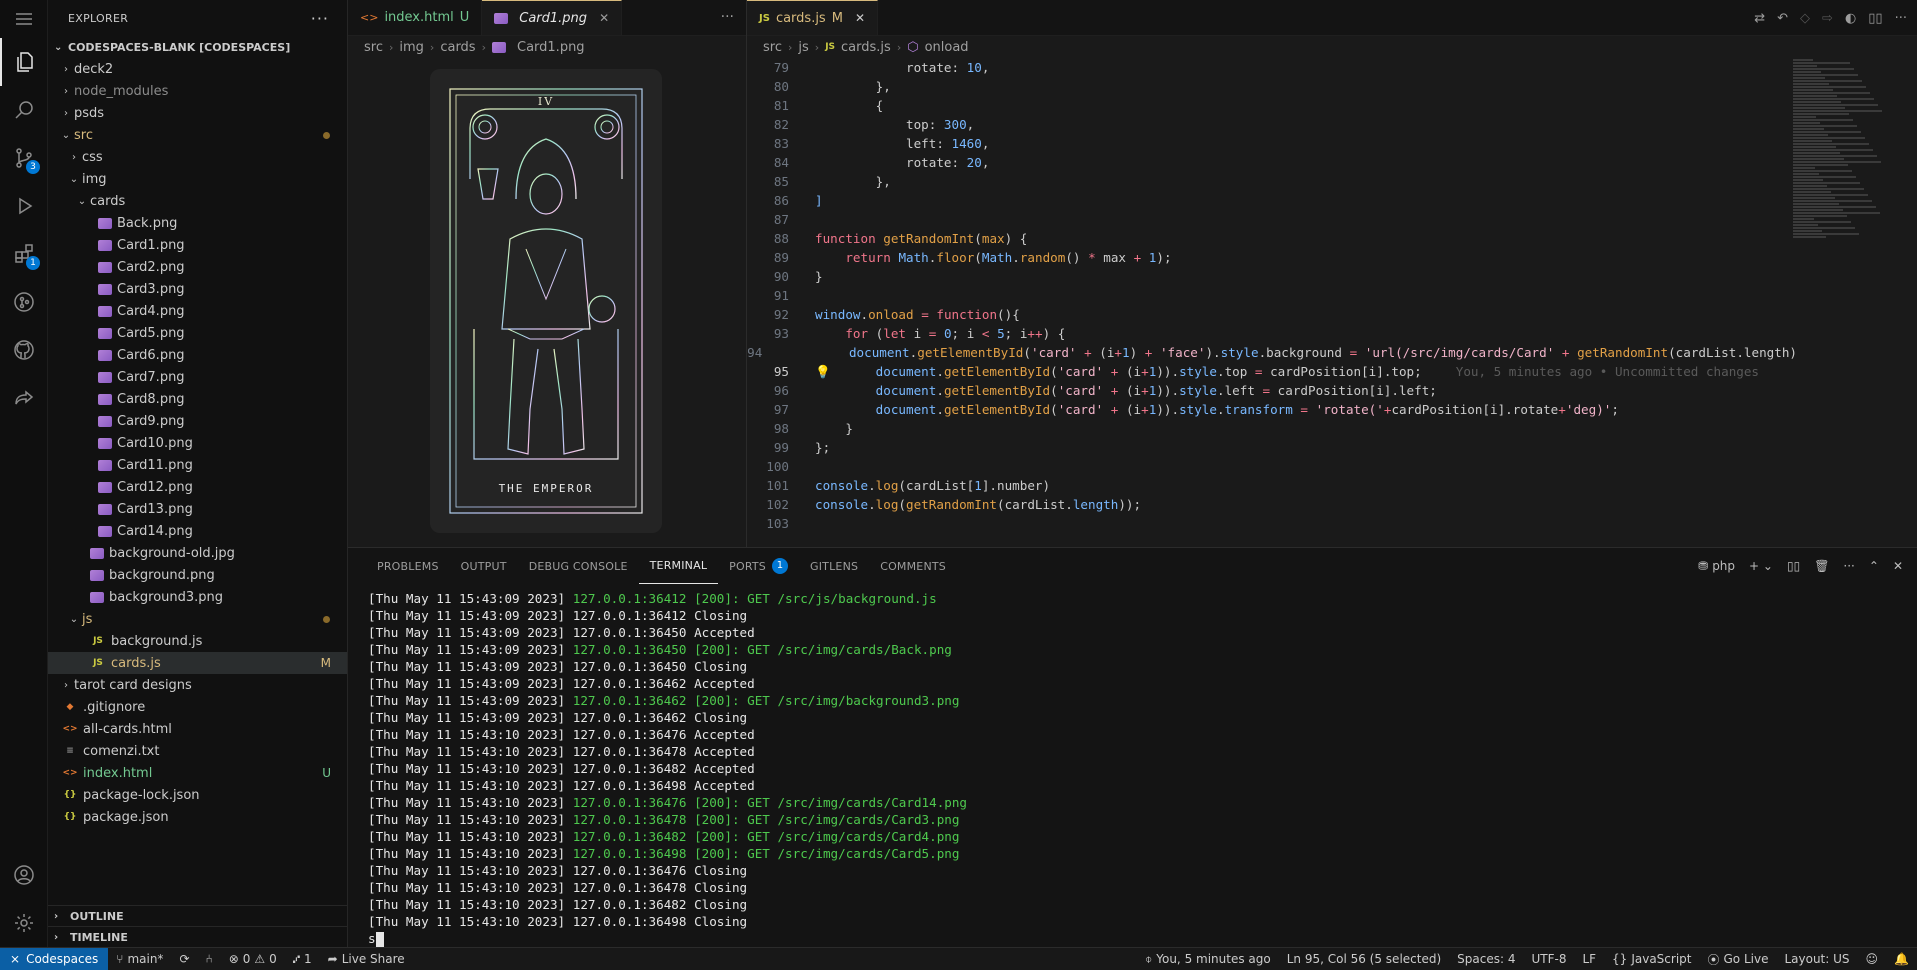 This screenshot has height=970, width=1917. Describe the element at coordinates (24, 110) in the screenshot. I see `search-icon` at that location.